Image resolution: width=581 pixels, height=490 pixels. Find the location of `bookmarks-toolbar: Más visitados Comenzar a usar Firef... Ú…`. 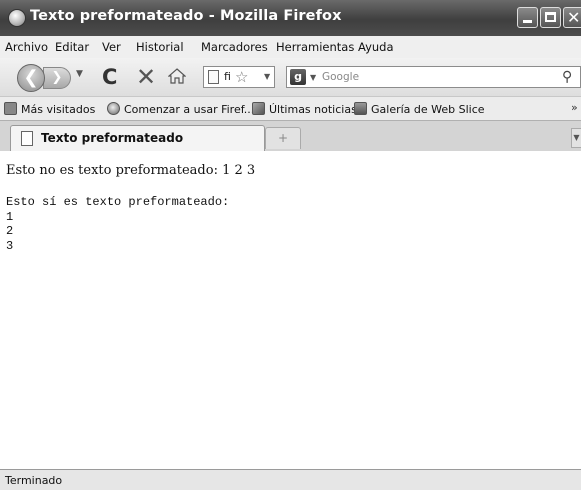

bookmarks-toolbar: Más visitados Comenzar a usar Firef... Ú… is located at coordinates (290, 108).